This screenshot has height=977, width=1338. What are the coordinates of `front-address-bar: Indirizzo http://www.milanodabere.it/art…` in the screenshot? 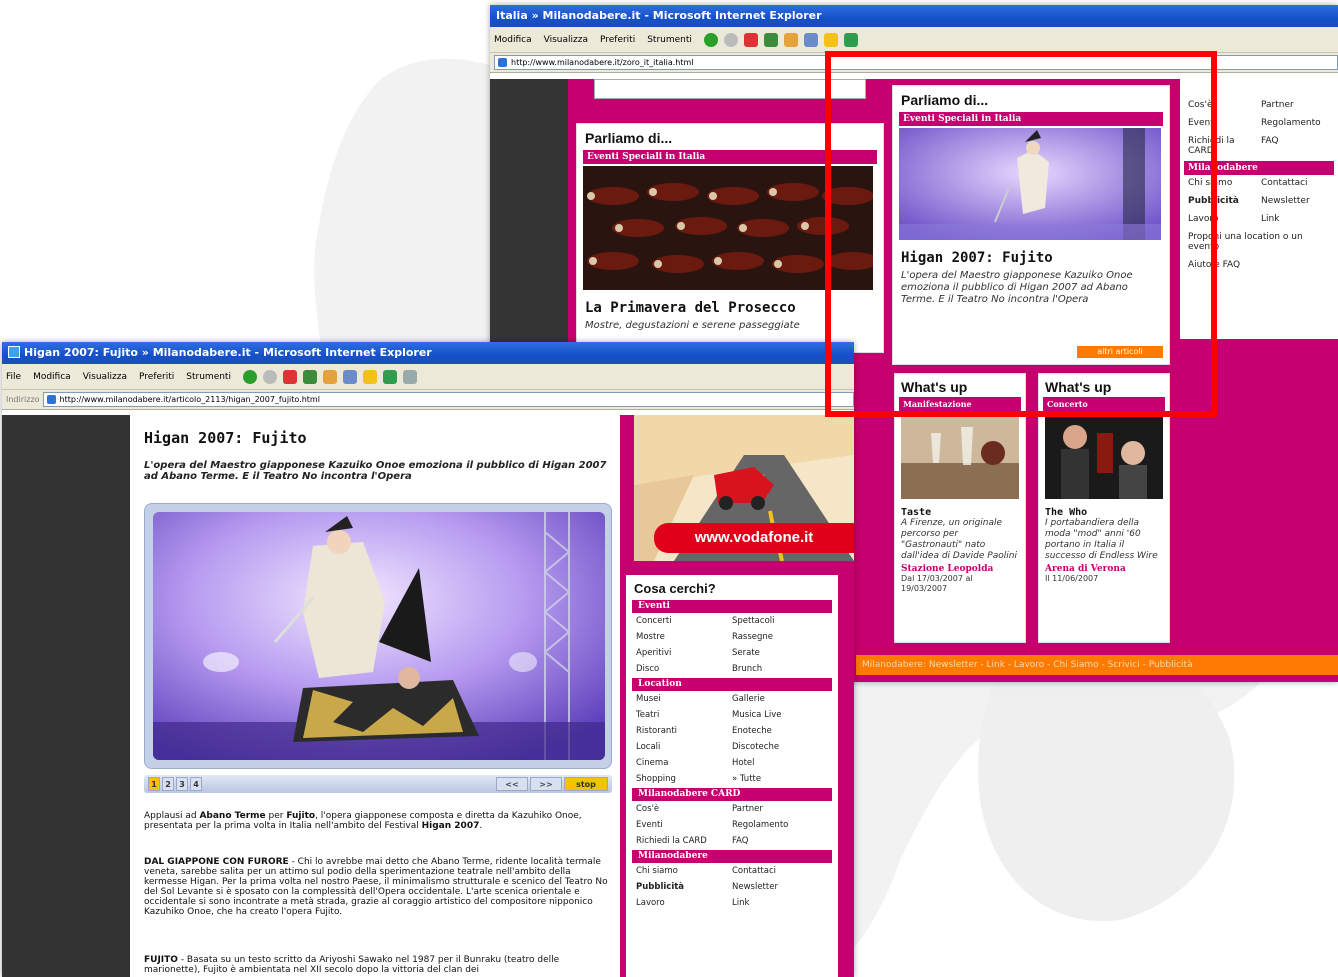 It's located at (428, 400).